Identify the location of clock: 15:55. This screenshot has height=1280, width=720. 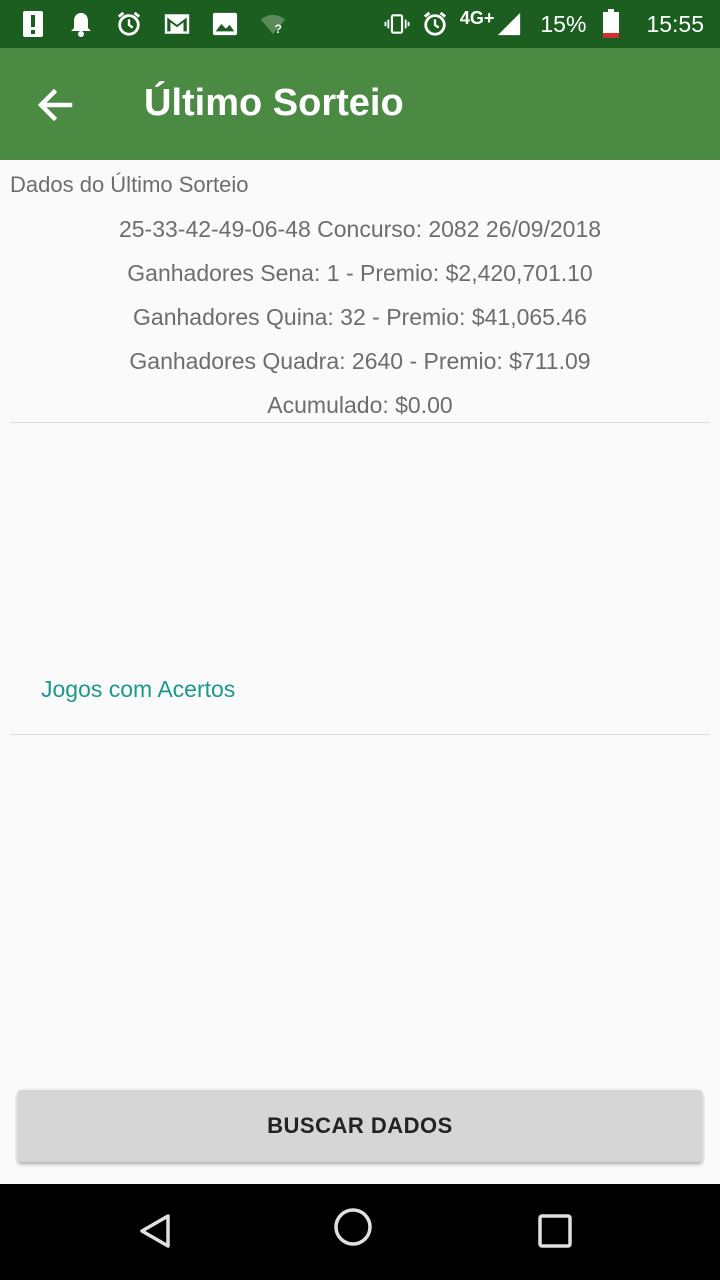
(675, 23).